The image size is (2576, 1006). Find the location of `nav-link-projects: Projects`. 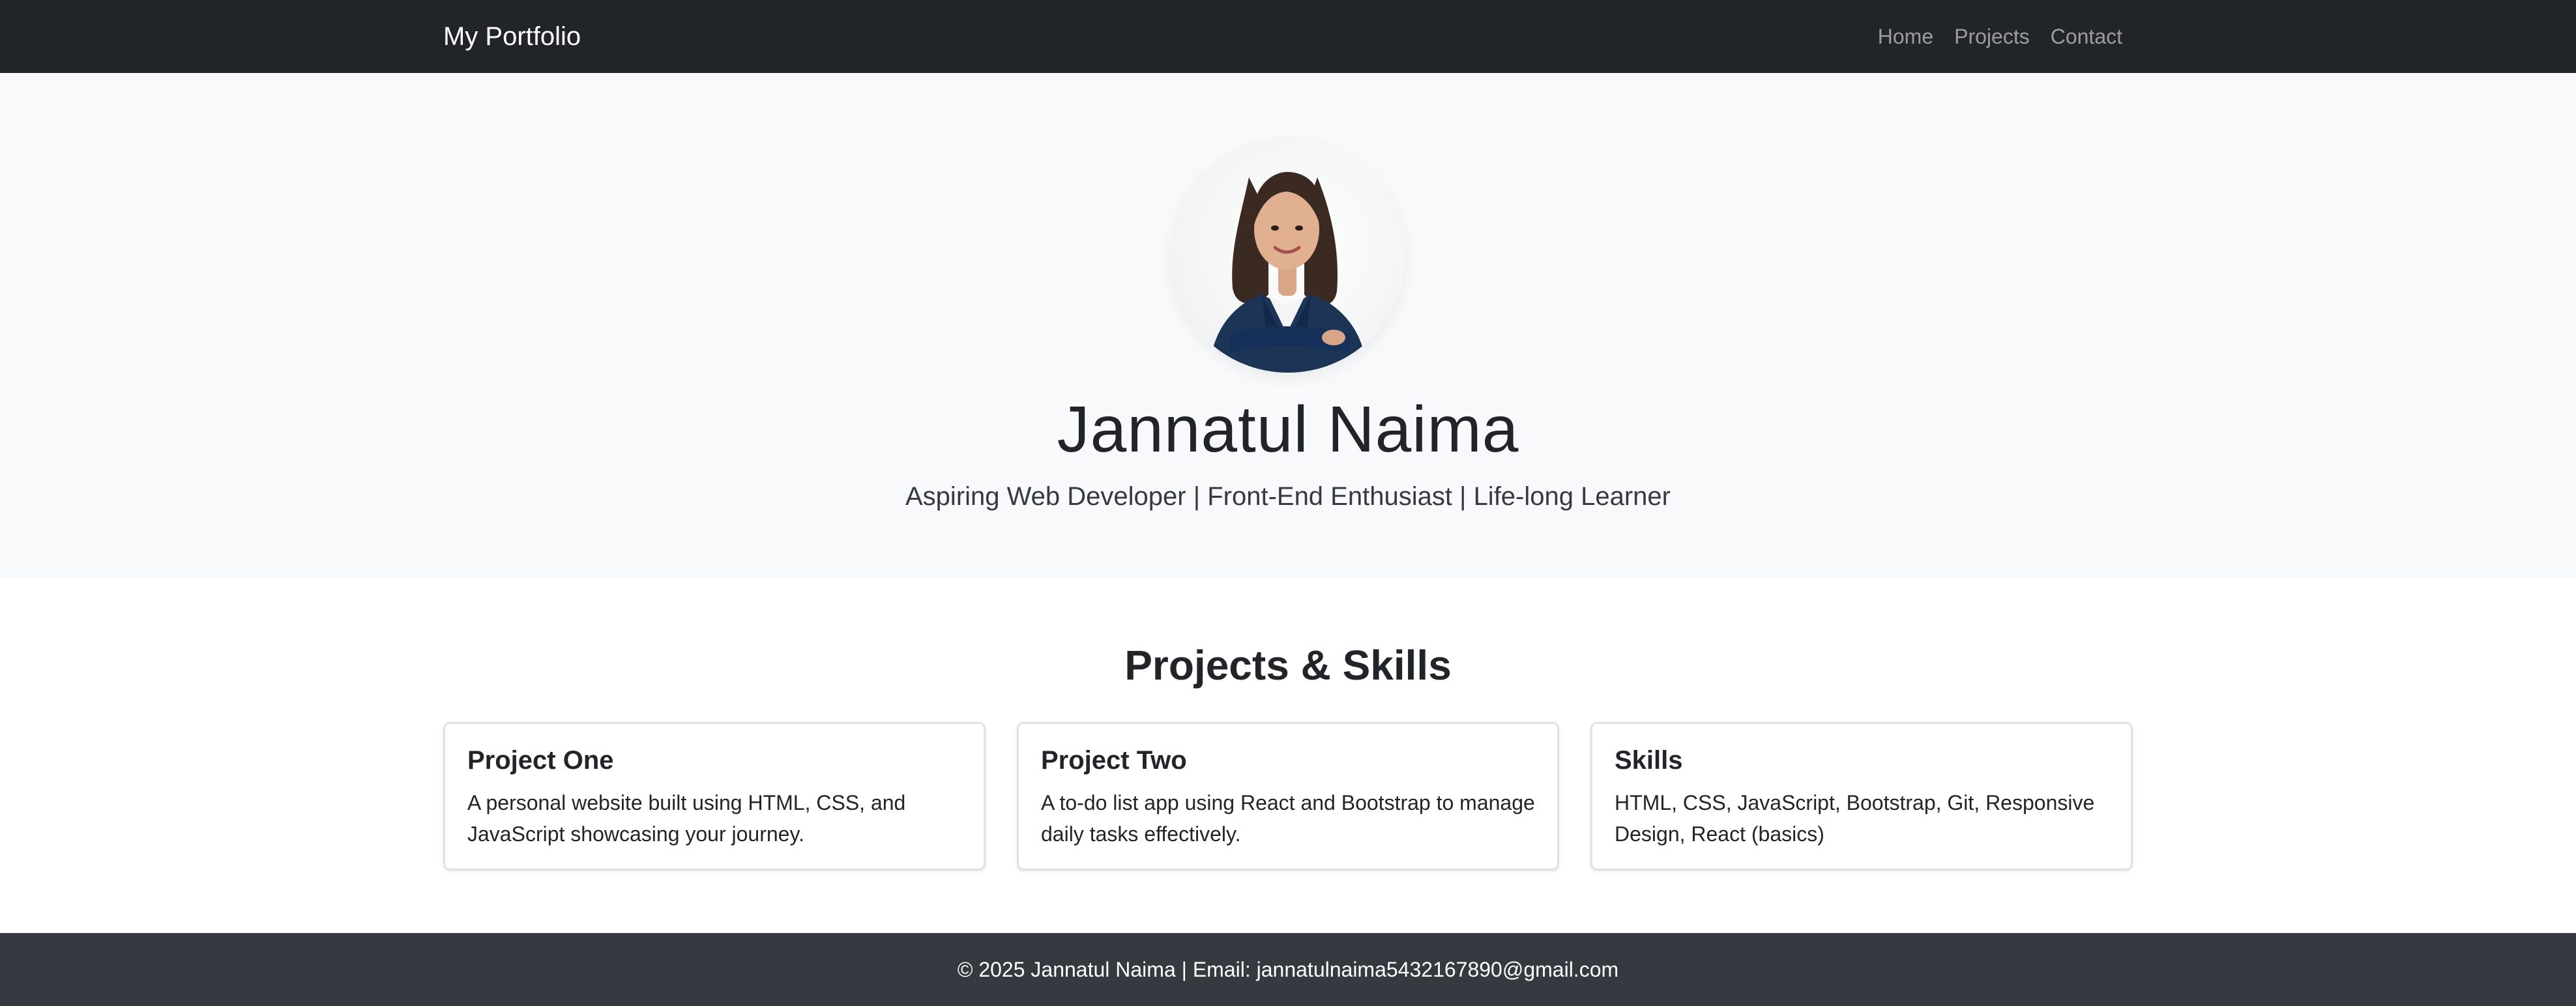

nav-link-projects: Projects is located at coordinates (1992, 37).